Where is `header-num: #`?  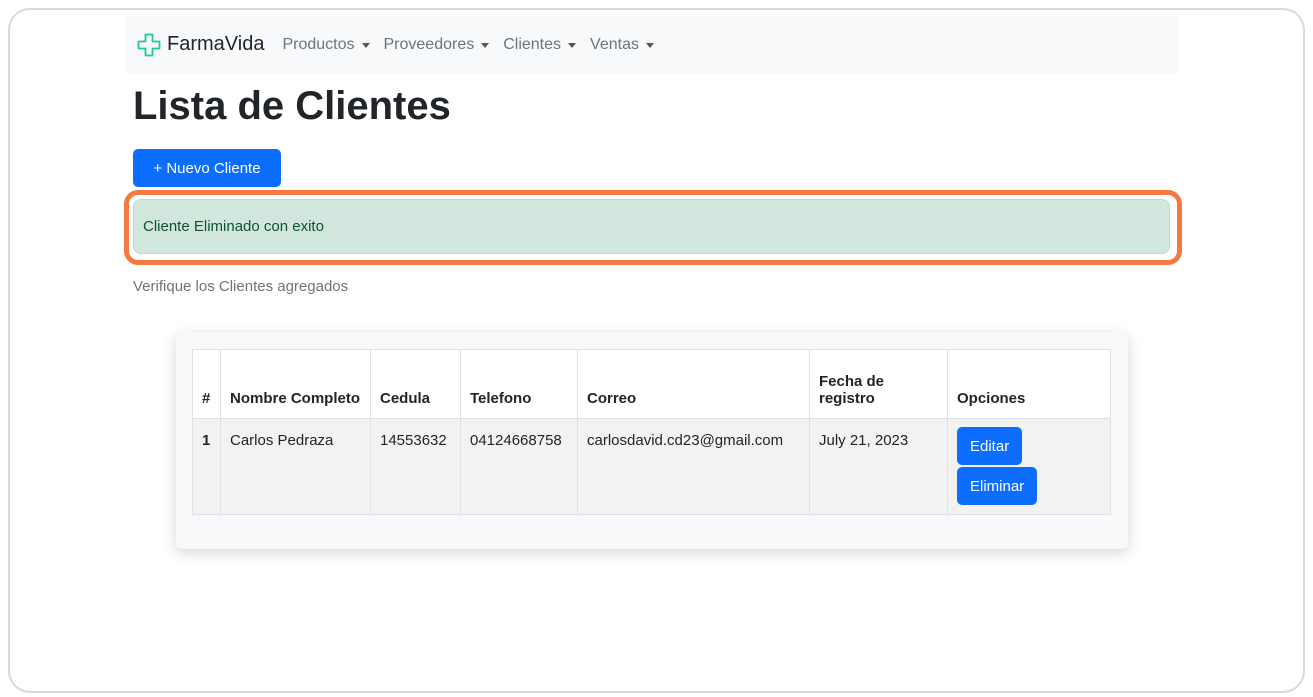 header-num: # is located at coordinates (206, 384).